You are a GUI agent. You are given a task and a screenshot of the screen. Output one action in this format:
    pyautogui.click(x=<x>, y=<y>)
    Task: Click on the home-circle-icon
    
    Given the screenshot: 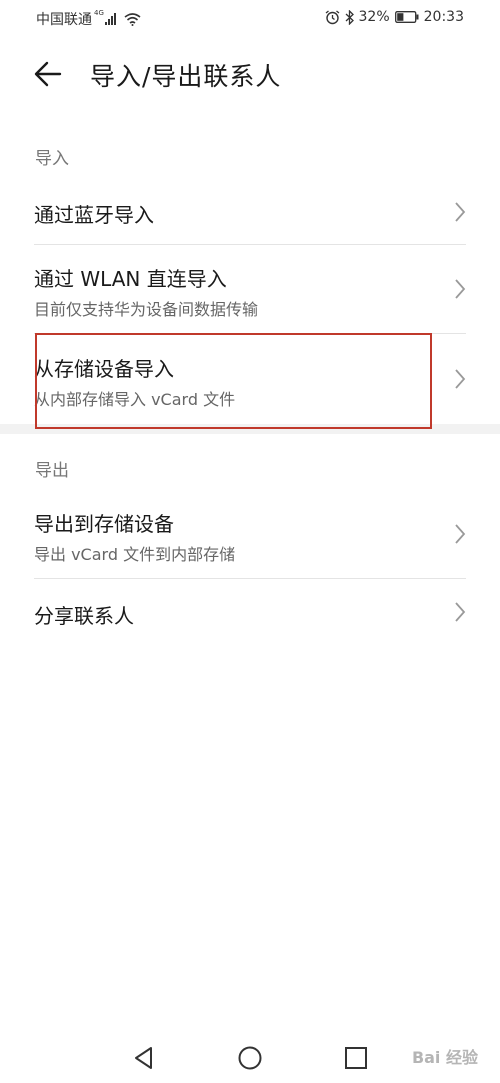 What is the action you would take?
    pyautogui.click(x=250, y=1058)
    